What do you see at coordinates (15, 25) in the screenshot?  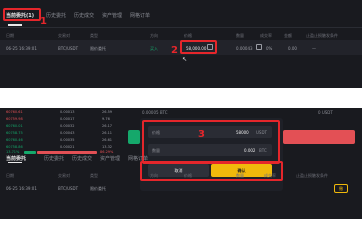 I see `active-tab-underline` at bounding box center [15, 25].